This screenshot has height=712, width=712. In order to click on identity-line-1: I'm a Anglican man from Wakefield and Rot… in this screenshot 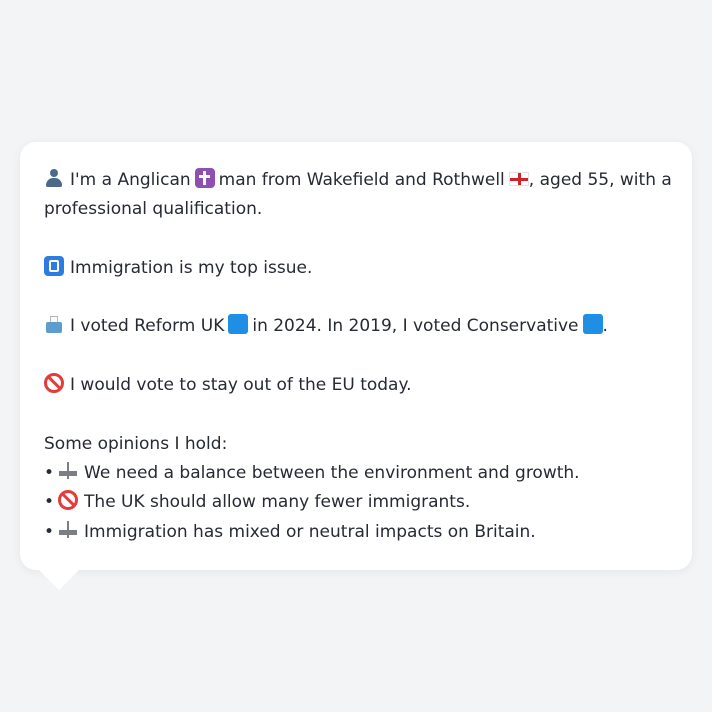, I will do `click(358, 180)`.